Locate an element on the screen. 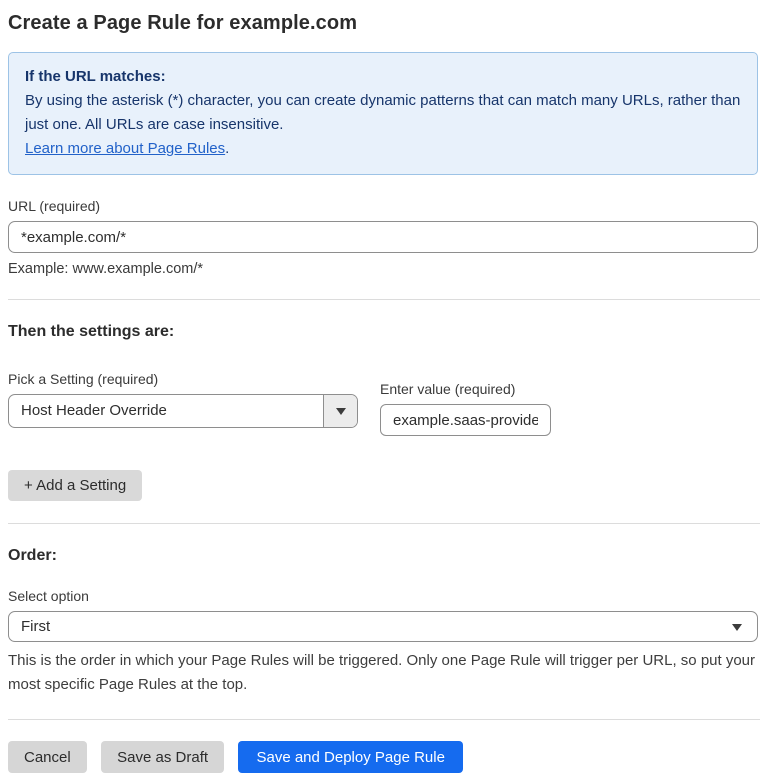  enter-value-column: Enter value (required) is located at coordinates (465, 391).